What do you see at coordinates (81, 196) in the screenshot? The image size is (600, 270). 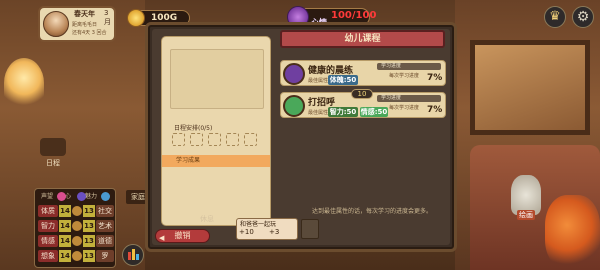 I see `charm-icon` at bounding box center [81, 196].